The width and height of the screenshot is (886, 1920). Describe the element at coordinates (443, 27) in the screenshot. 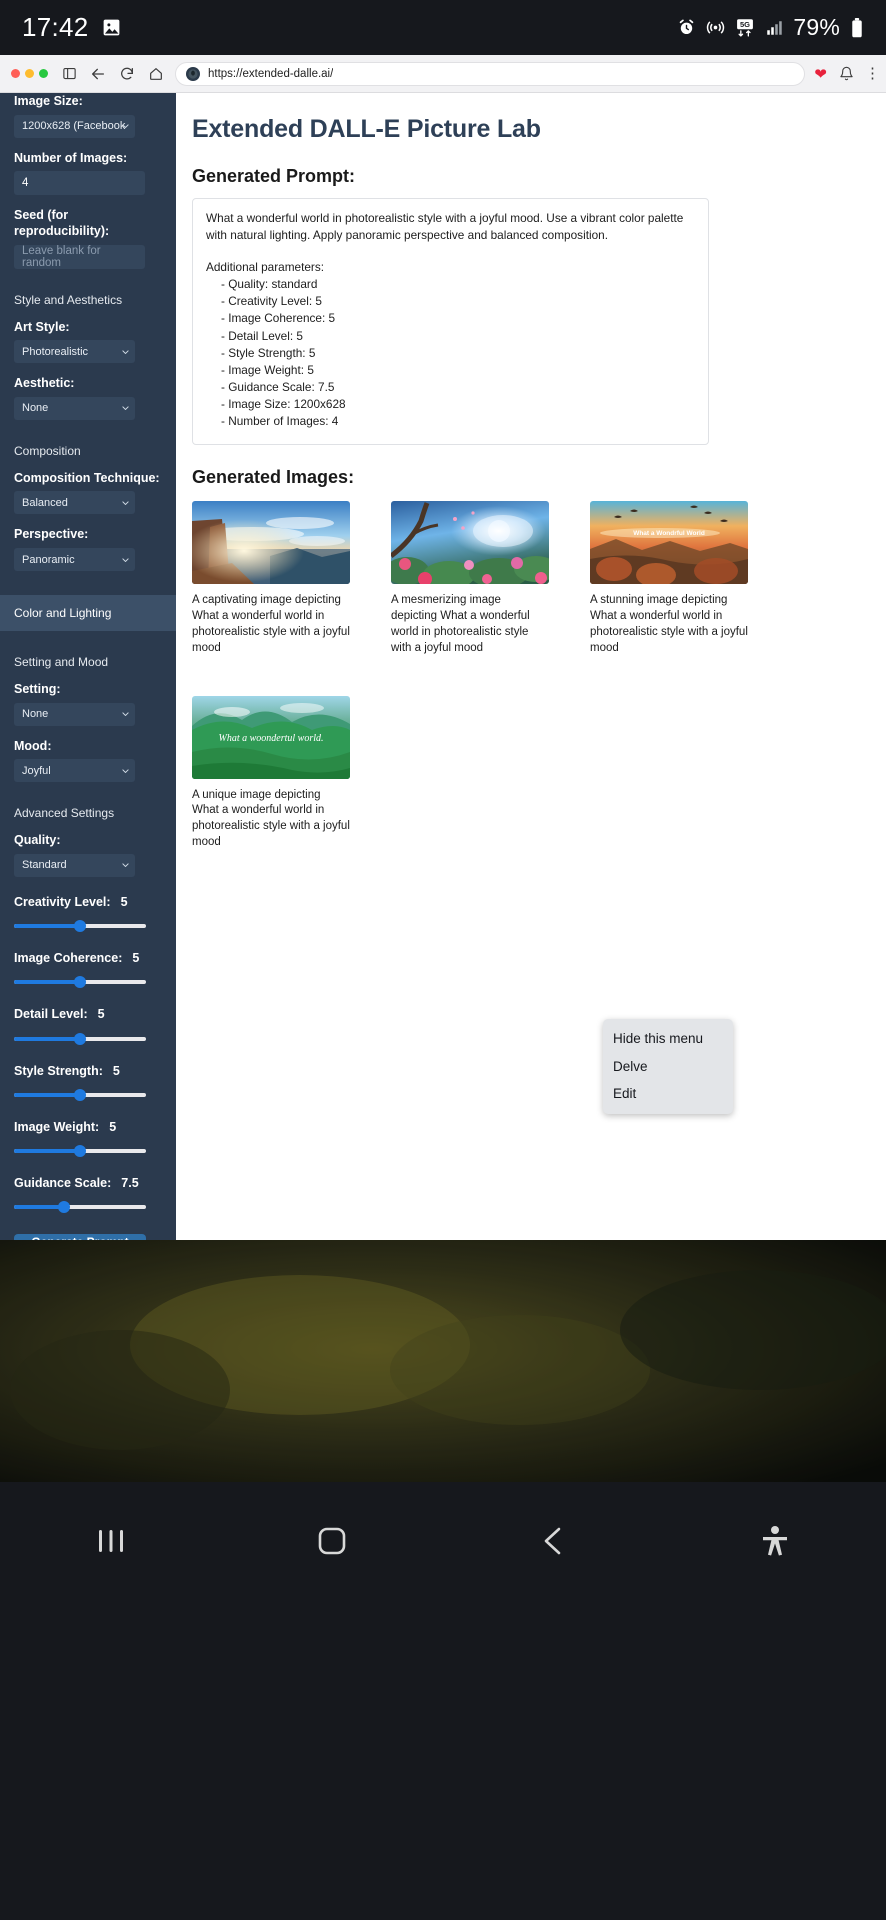

I see `android-status-bar: 17:42 5G 79%` at that location.